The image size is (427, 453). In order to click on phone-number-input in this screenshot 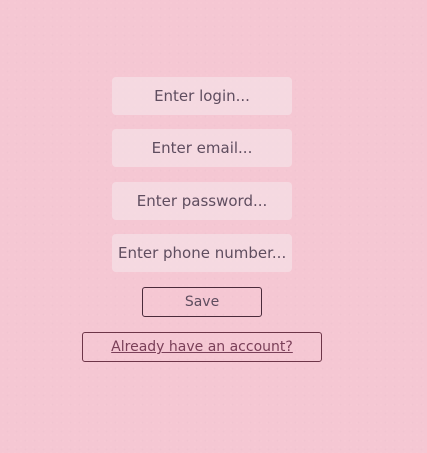, I will do `click(202, 253)`.